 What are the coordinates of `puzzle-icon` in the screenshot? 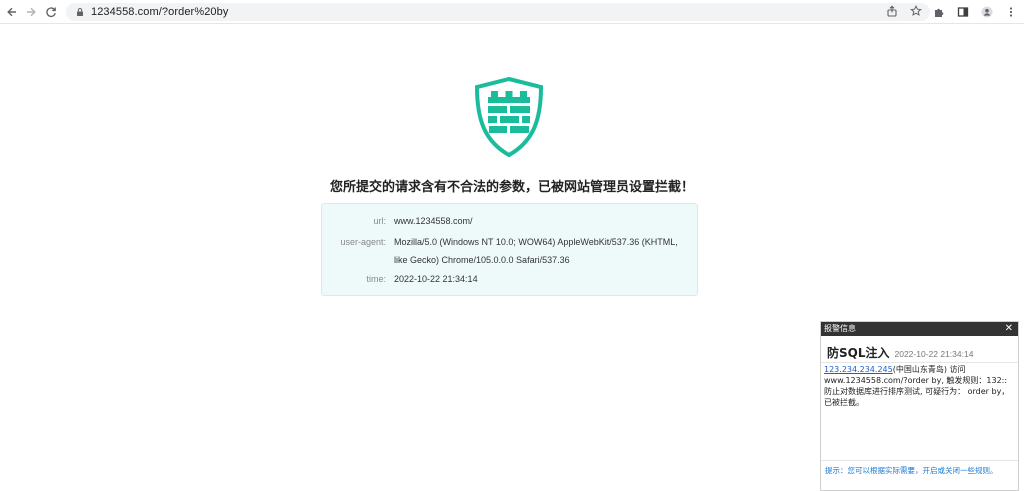 It's located at (939, 12).